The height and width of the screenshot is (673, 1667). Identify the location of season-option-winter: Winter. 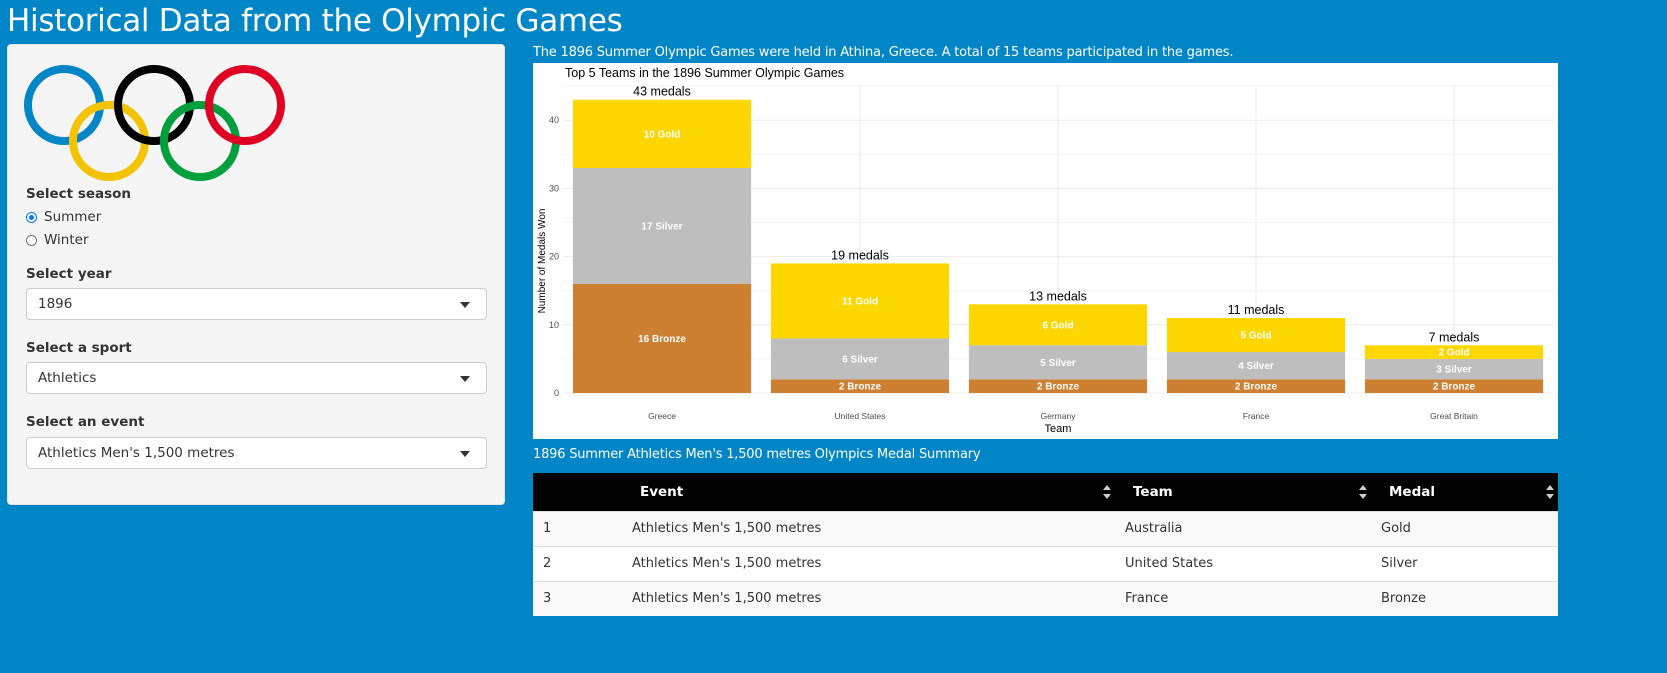
(57, 240).